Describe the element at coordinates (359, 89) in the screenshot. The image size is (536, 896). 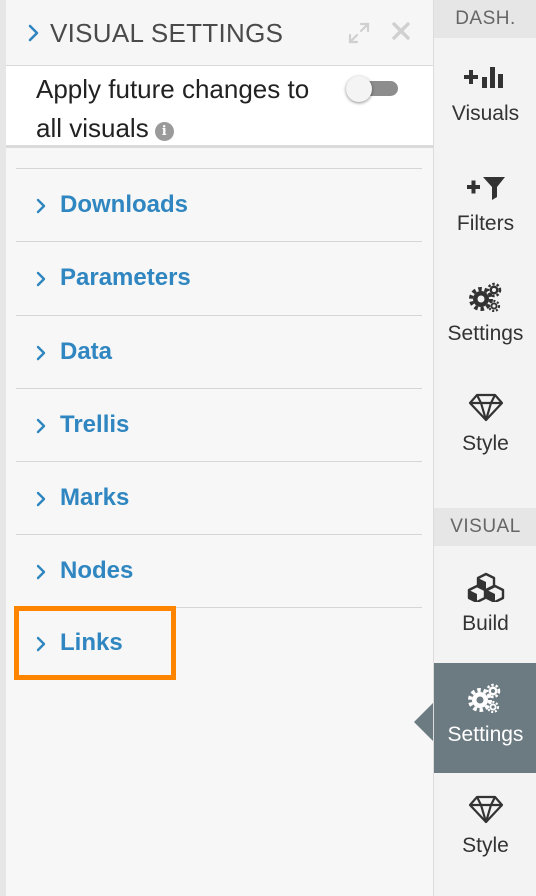
I see `toggle-knob` at that location.